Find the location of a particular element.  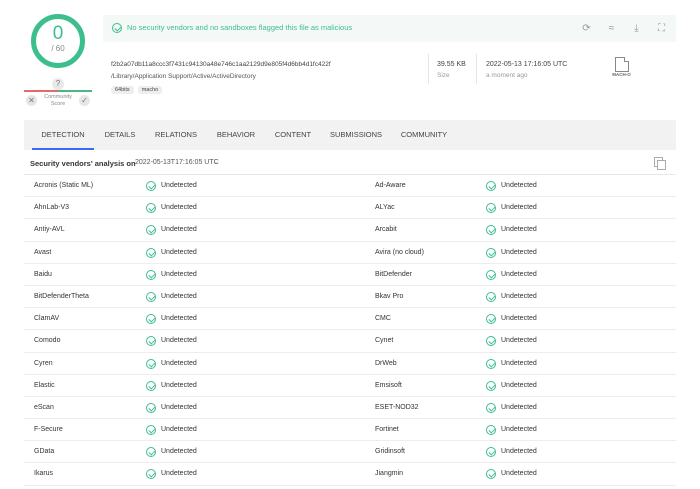

vendor-name: Gridinsoft is located at coordinates (390, 452).